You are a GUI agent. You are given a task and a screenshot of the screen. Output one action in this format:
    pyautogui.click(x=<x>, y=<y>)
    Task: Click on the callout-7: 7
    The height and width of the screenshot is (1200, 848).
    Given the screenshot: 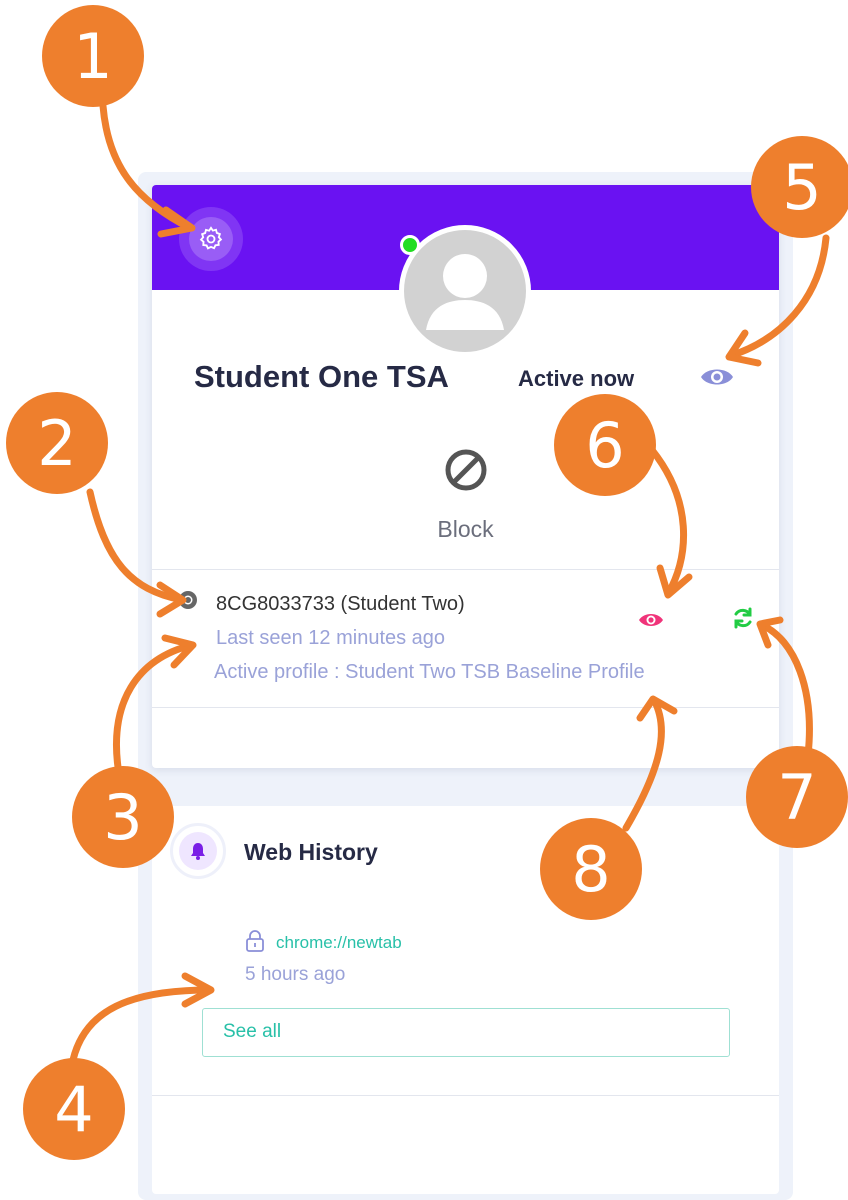 What is the action you would take?
    pyautogui.click(x=797, y=797)
    